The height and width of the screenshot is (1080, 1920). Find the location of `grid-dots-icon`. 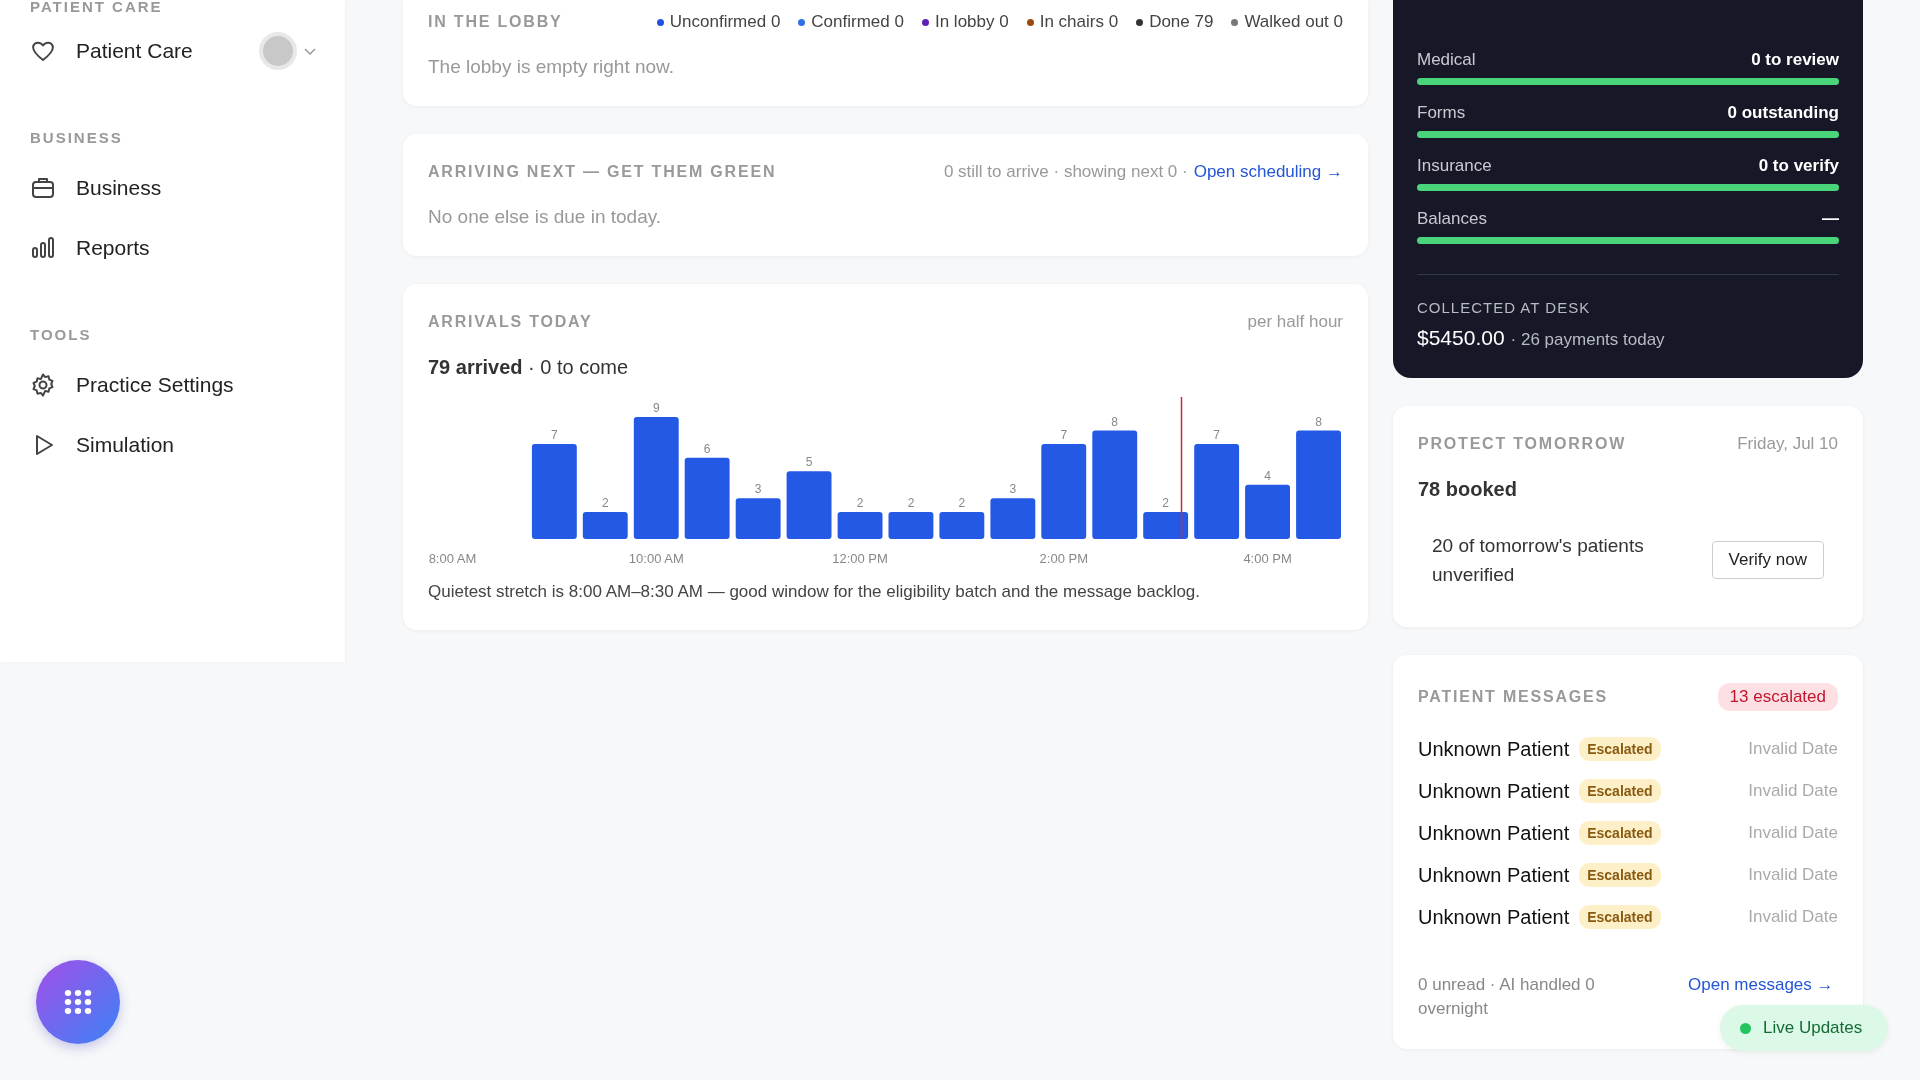

grid-dots-icon is located at coordinates (78, 1002).